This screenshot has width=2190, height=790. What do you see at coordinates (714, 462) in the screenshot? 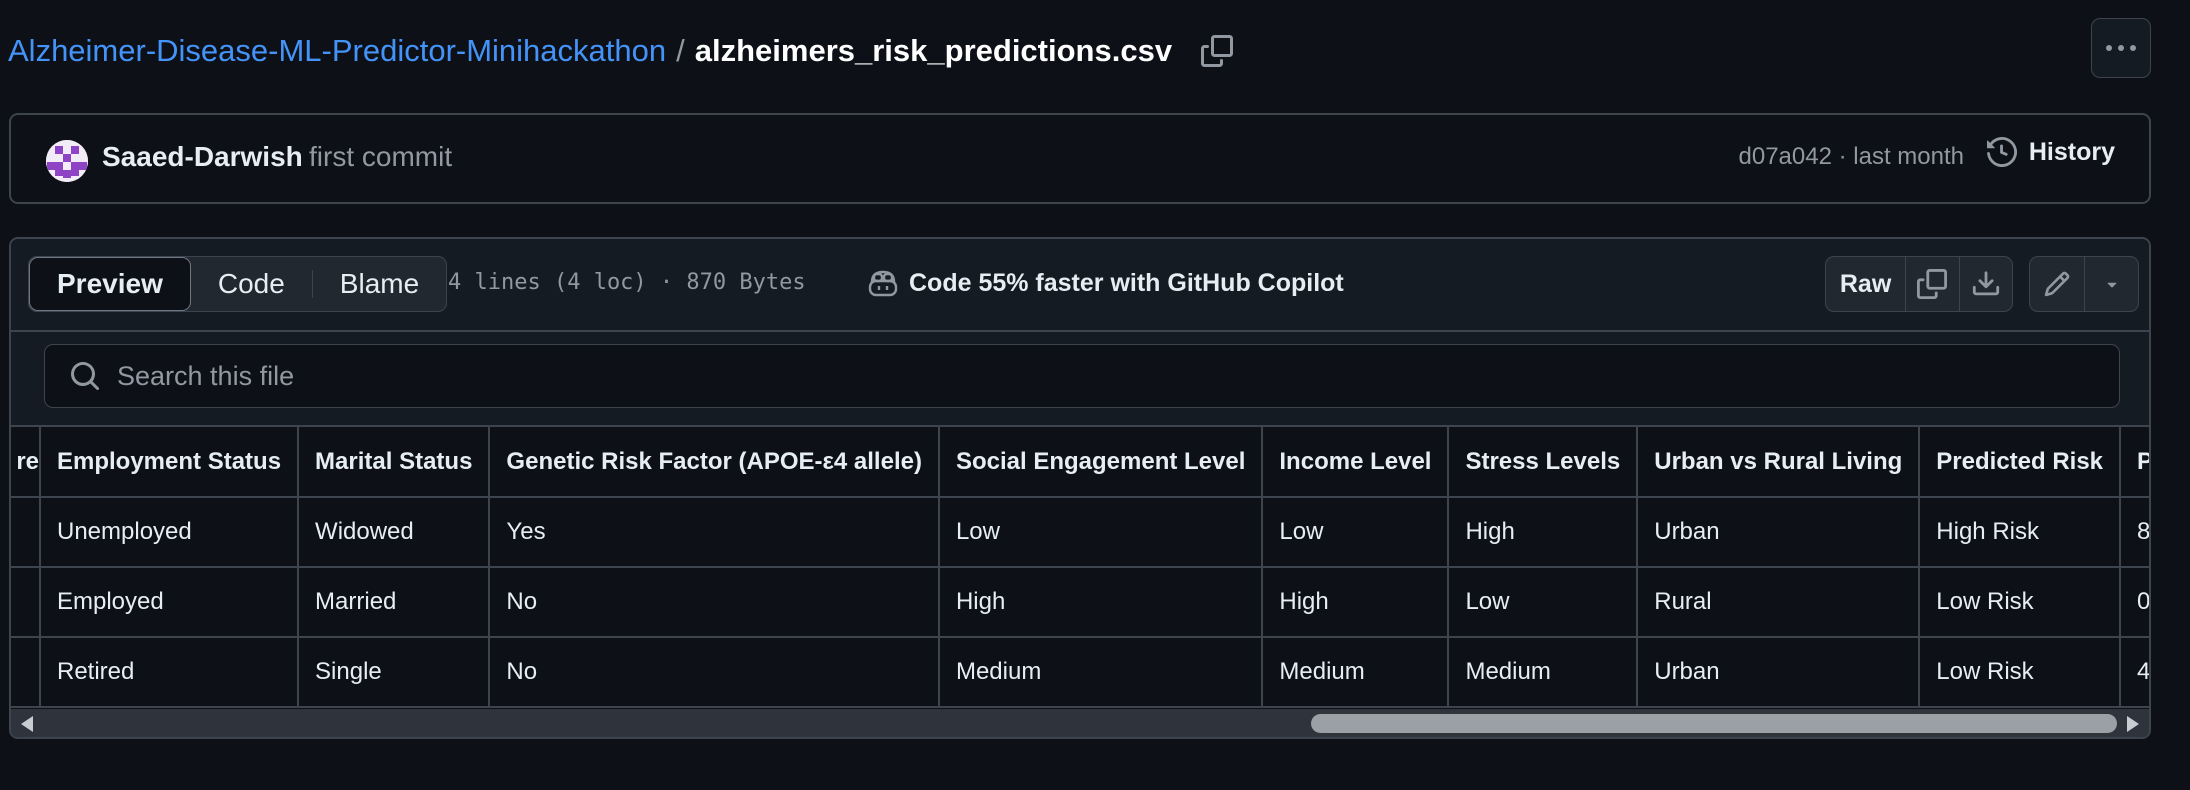
I see `column-header: Genetic Risk Factor (APOE-ε4 allele)` at bounding box center [714, 462].